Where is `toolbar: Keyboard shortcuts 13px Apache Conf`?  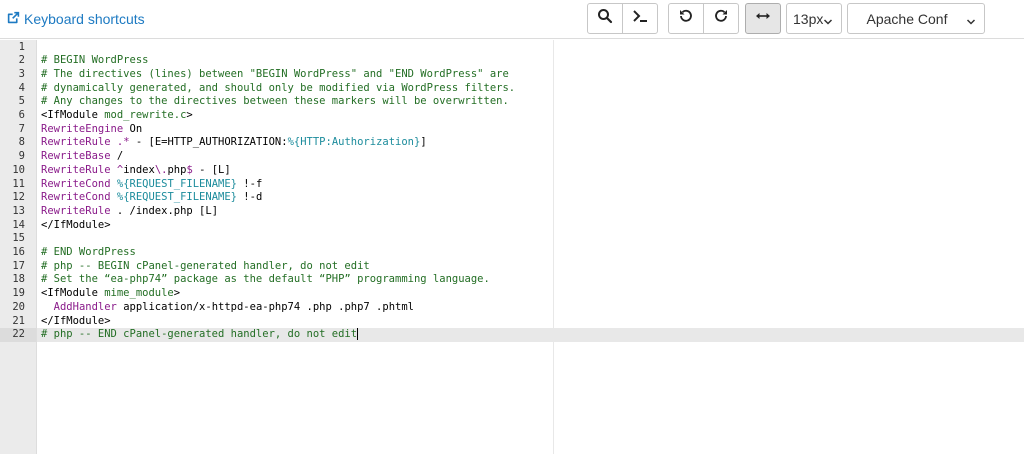
toolbar: Keyboard shortcuts 13px Apache Conf is located at coordinates (512, 19).